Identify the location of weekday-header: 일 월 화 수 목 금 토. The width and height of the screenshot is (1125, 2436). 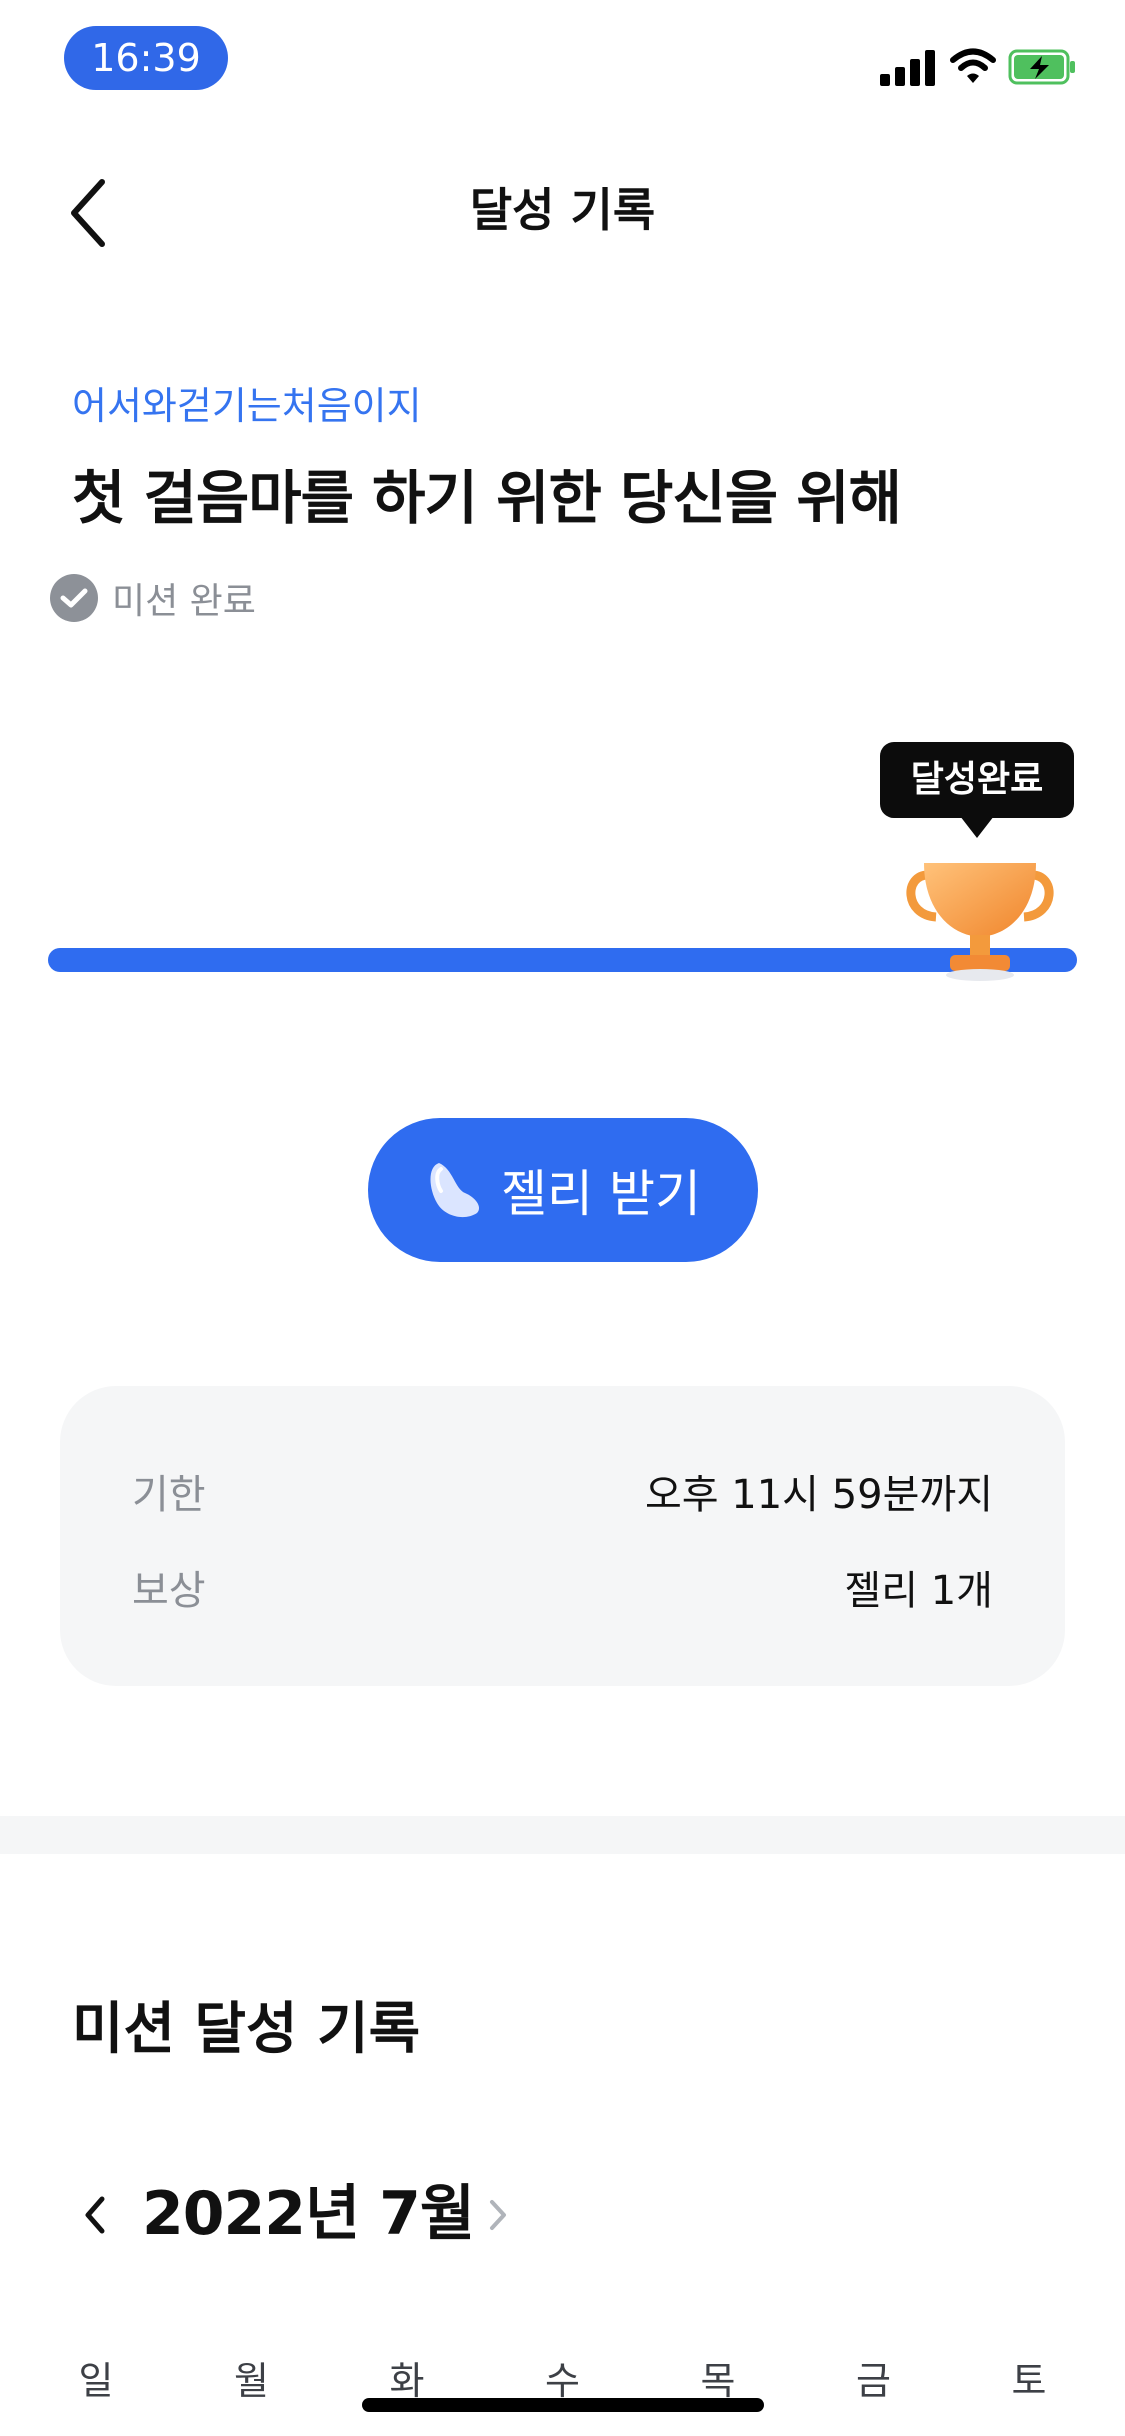
(562, 2377).